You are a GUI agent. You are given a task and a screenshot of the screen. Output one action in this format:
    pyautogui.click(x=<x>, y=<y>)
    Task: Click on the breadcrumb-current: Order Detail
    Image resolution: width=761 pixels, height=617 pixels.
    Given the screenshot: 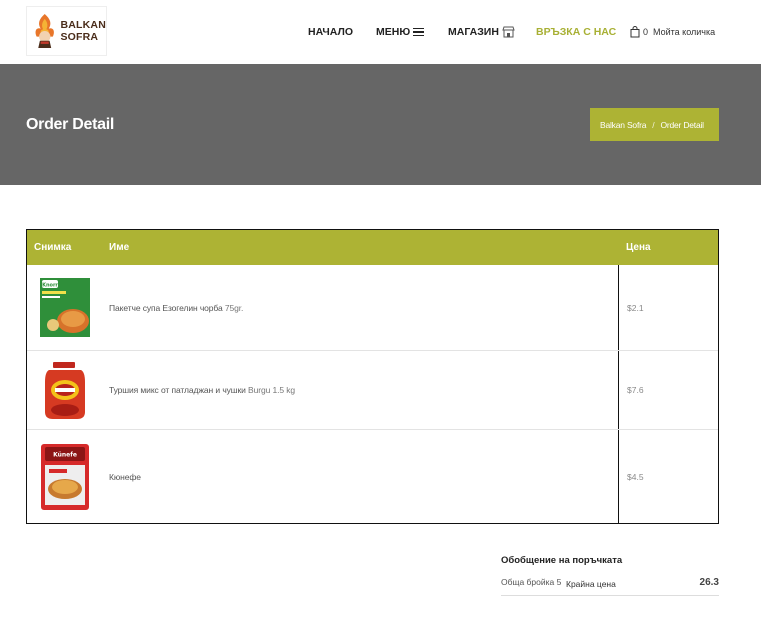 What is the action you would take?
    pyautogui.click(x=682, y=124)
    